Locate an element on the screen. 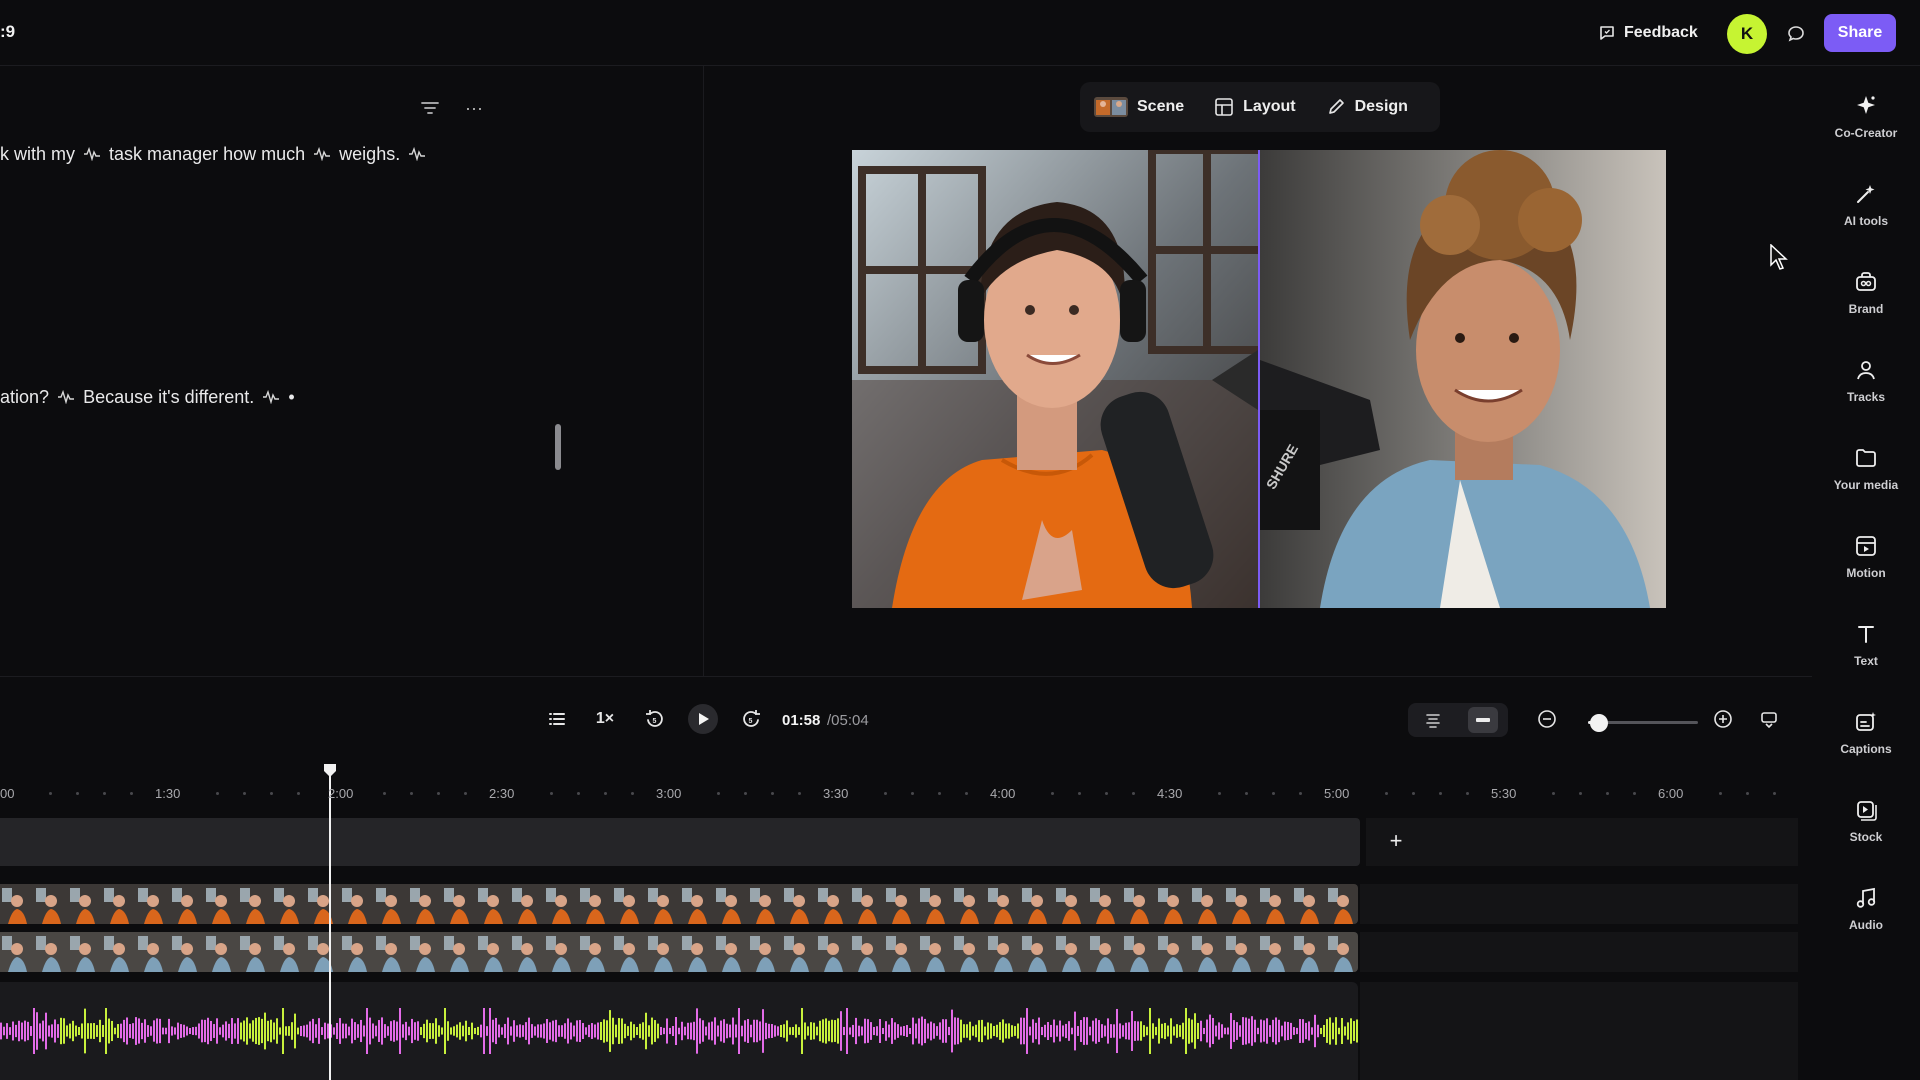 Image resolution: width=1920 pixels, height=1080 pixels. transcript-text: ation? is located at coordinates (25, 397).